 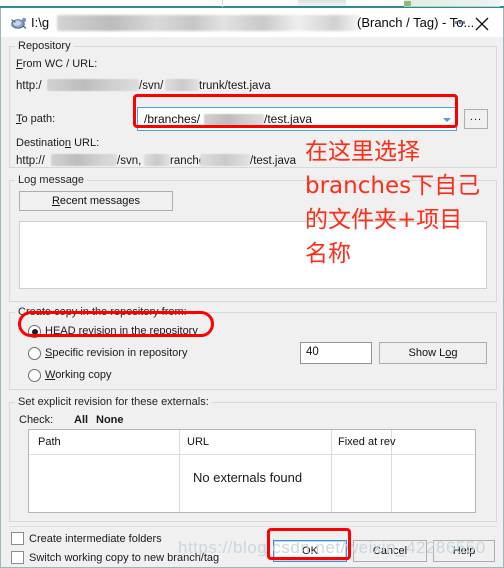 What do you see at coordinates (452, 3) in the screenshot?
I see `chrome-ghost-toolbar` at bounding box center [452, 3].